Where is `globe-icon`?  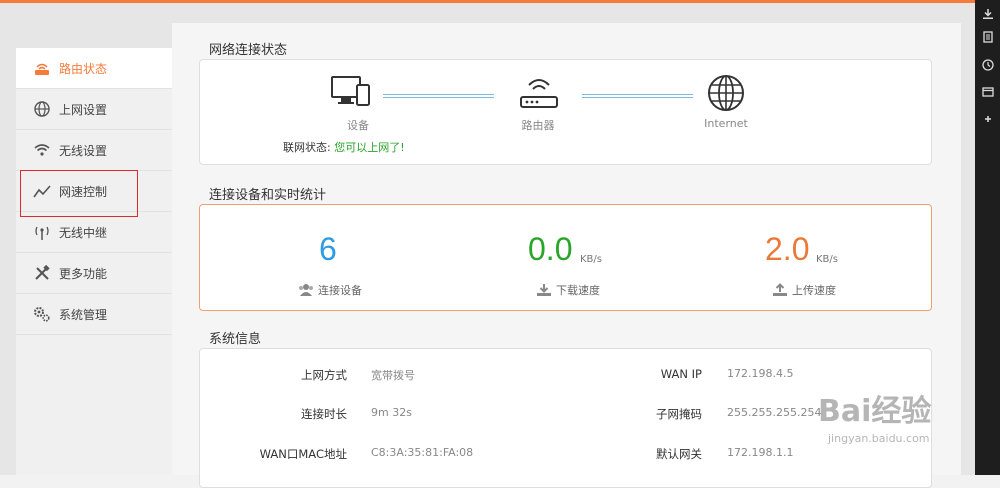 globe-icon is located at coordinates (42, 109).